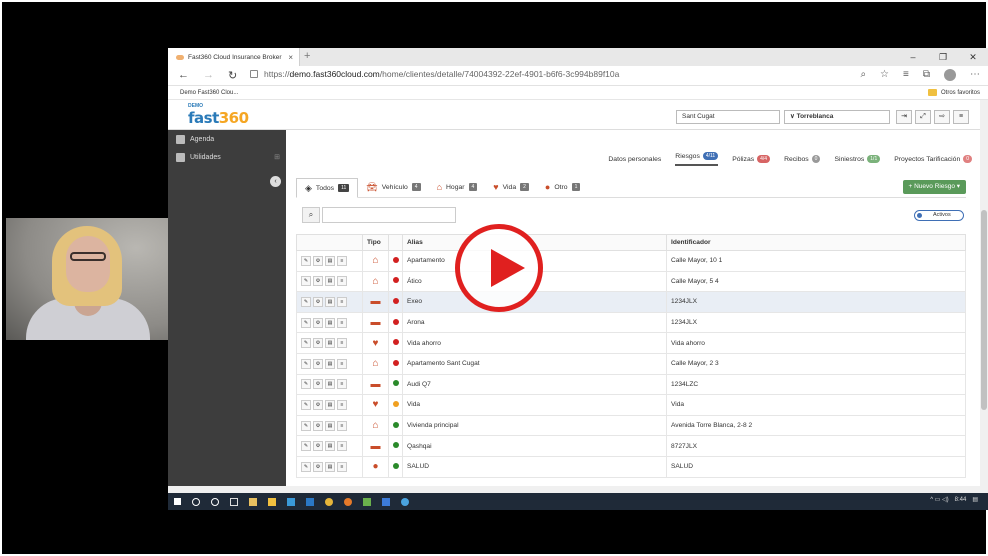  Describe the element at coordinates (950, 75) in the screenshot. I see `profile-avatar` at that location.